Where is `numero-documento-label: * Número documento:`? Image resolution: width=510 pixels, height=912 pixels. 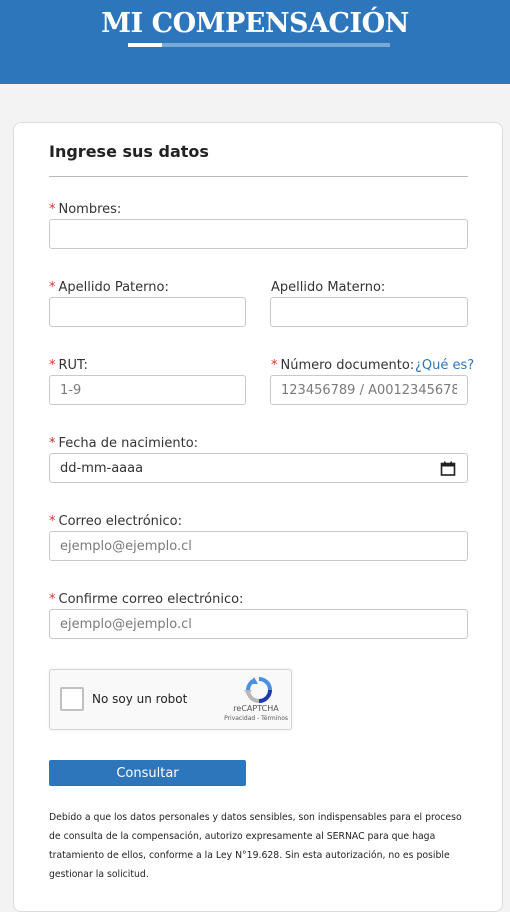
numero-documento-label: * Número documento: is located at coordinates (342, 365).